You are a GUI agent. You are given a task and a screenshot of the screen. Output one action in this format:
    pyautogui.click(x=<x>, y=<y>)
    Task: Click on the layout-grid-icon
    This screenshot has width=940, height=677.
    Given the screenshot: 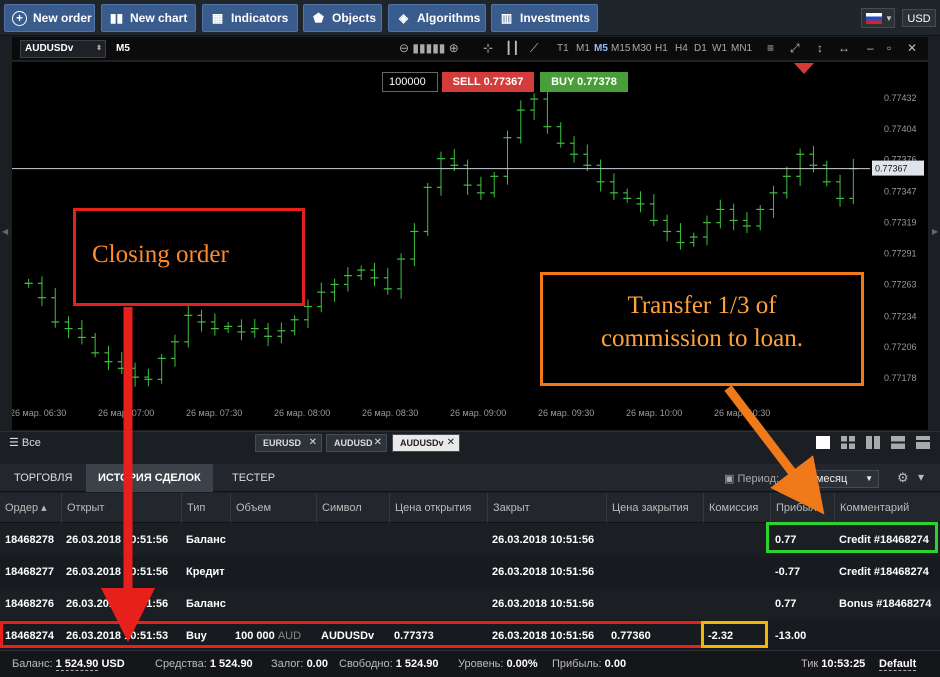 What is the action you would take?
    pyautogui.click(x=848, y=442)
    